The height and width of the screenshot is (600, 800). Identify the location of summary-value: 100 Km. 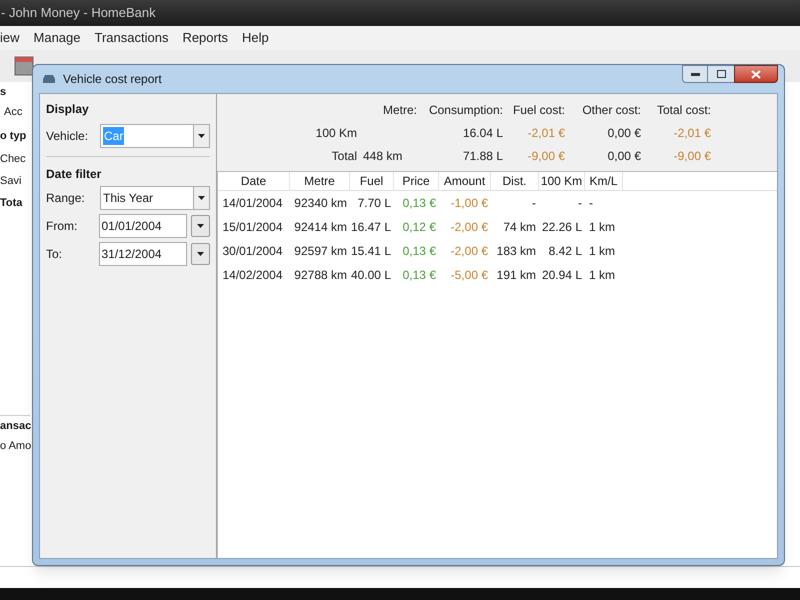
(335, 133).